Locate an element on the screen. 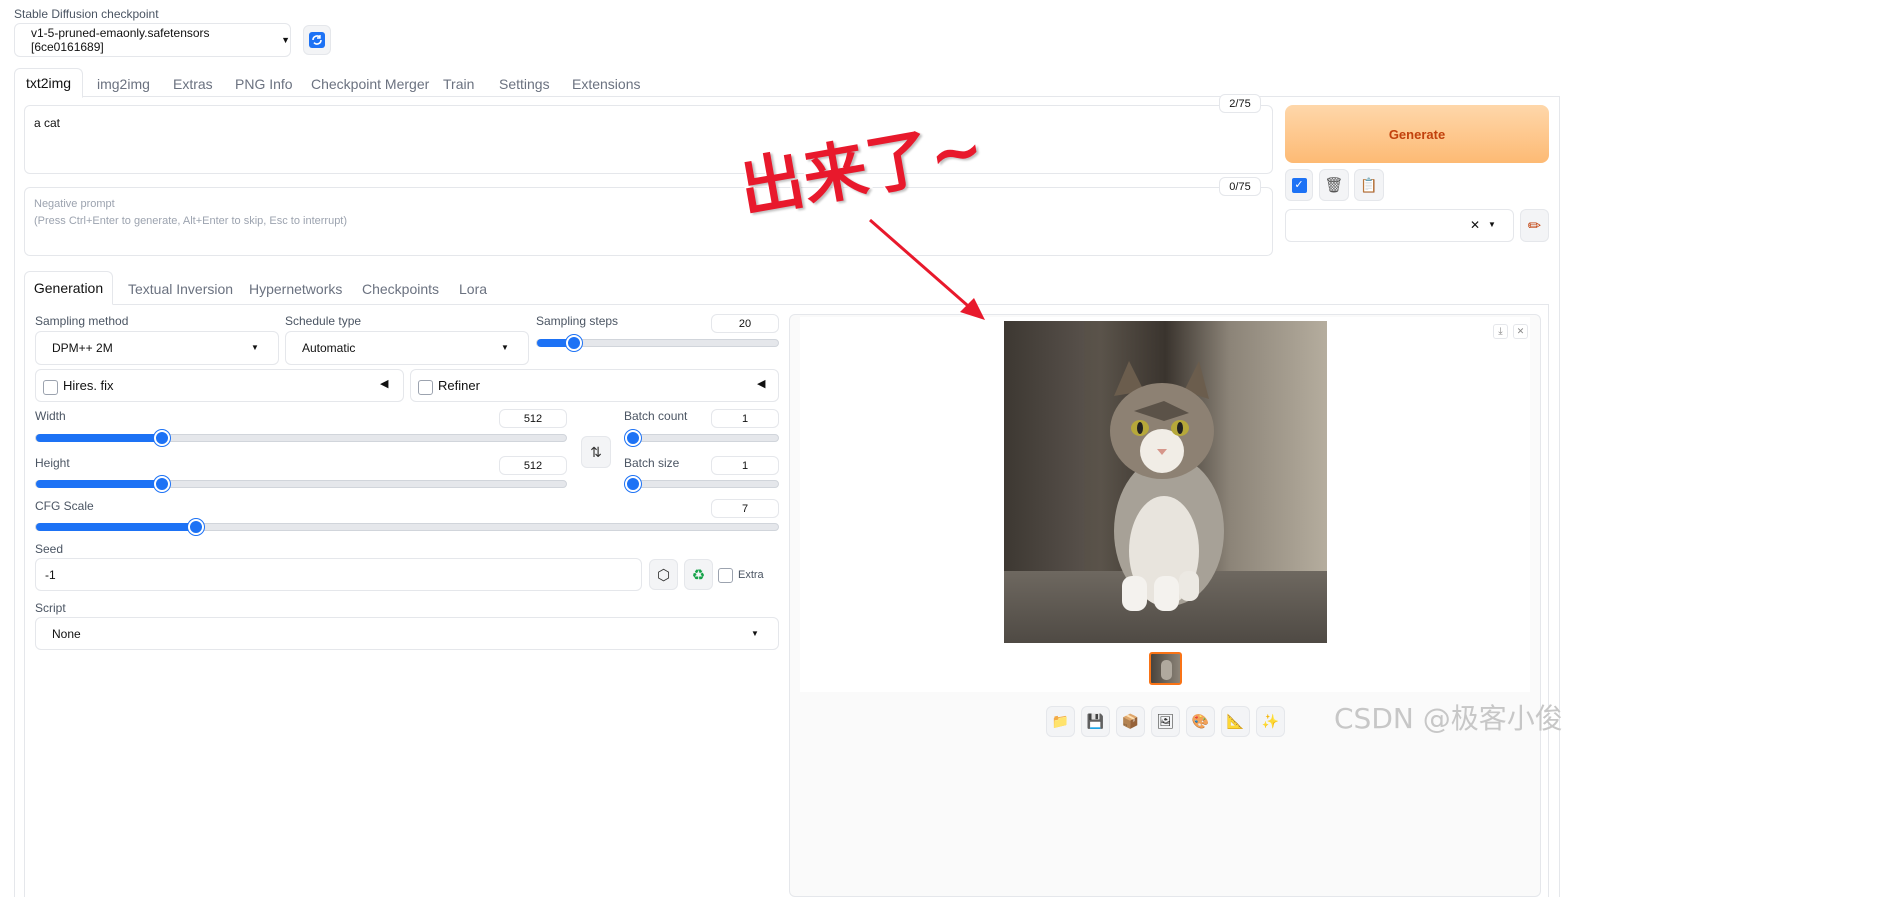  width-input: 512 is located at coordinates (533, 418).